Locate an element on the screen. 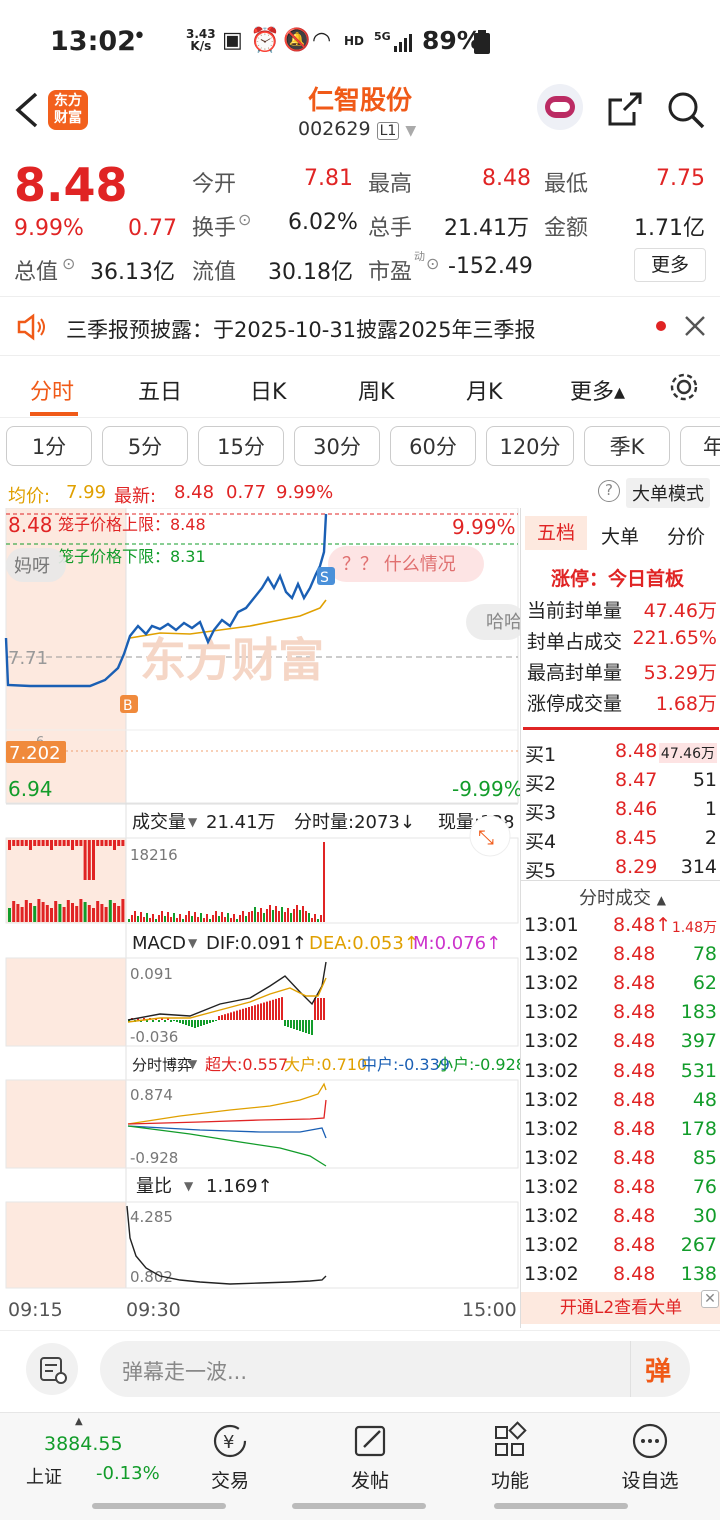 The width and height of the screenshot is (720, 1520). bid-price: 8.48 is located at coordinates (636, 751).